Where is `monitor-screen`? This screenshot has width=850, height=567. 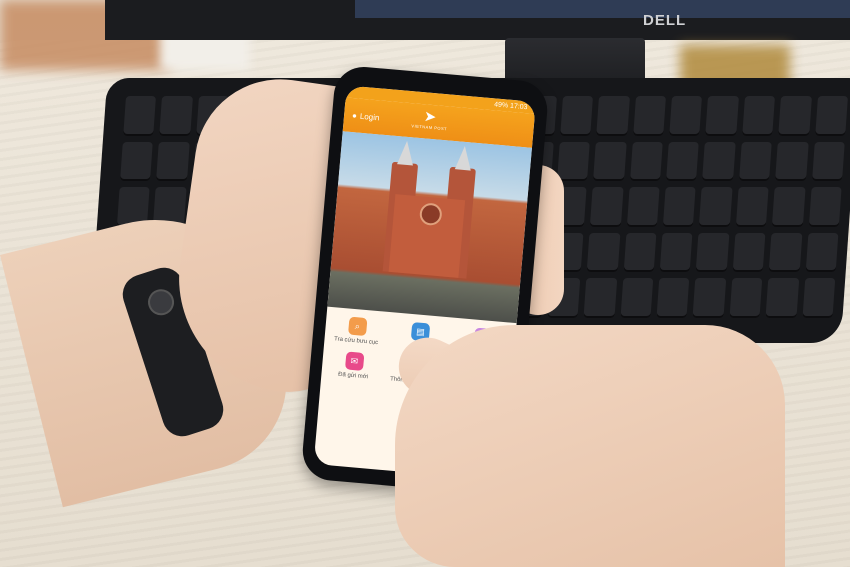 monitor-screen is located at coordinates (602, 9).